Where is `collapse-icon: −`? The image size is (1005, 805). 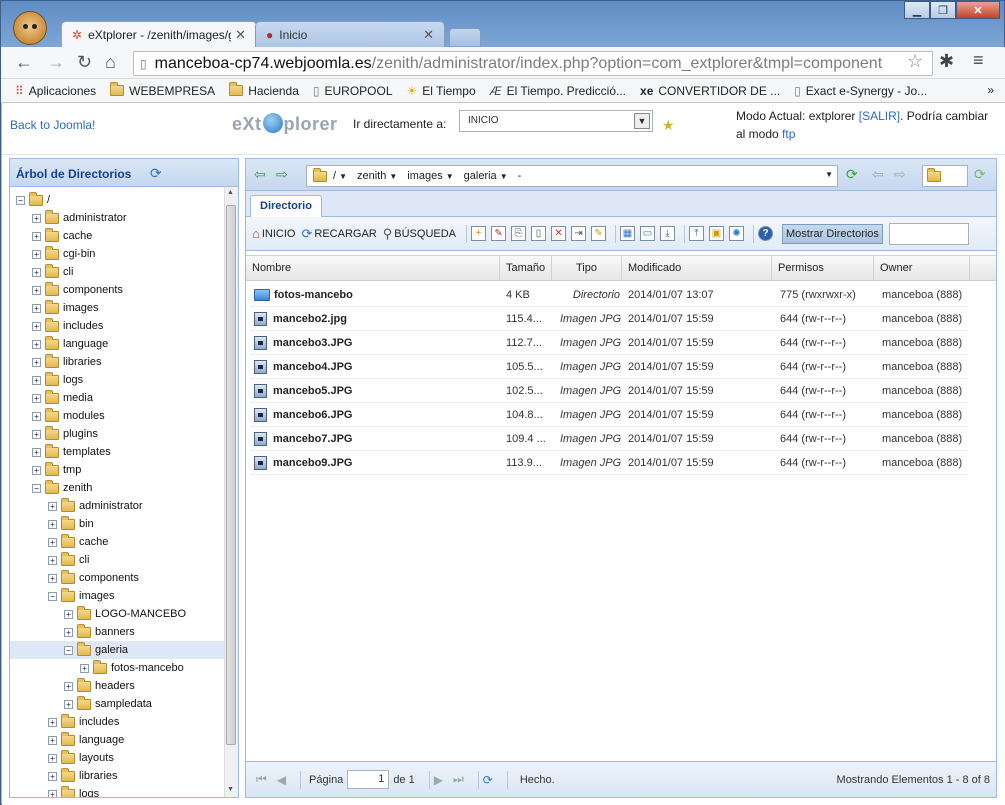
collapse-icon: − is located at coordinates (68, 650).